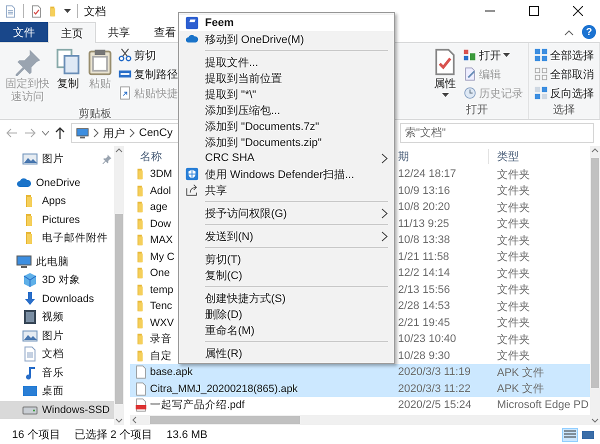 The image size is (600, 444). Describe the element at coordinates (36, 435) in the screenshot. I see `item-count: 16 个项目` at that location.